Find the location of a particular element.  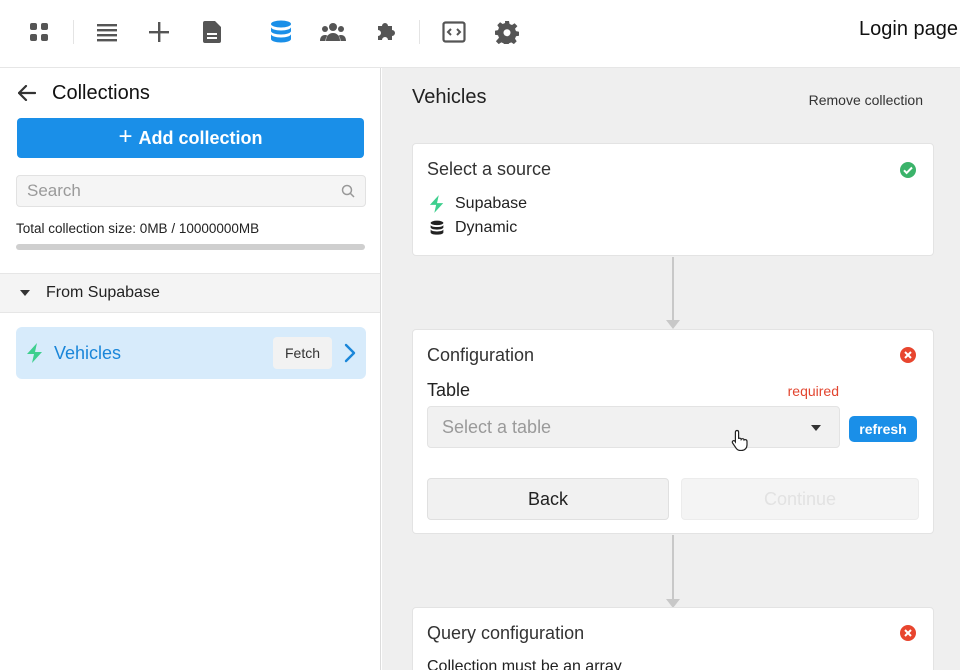

collection-size-bar is located at coordinates (190, 247).